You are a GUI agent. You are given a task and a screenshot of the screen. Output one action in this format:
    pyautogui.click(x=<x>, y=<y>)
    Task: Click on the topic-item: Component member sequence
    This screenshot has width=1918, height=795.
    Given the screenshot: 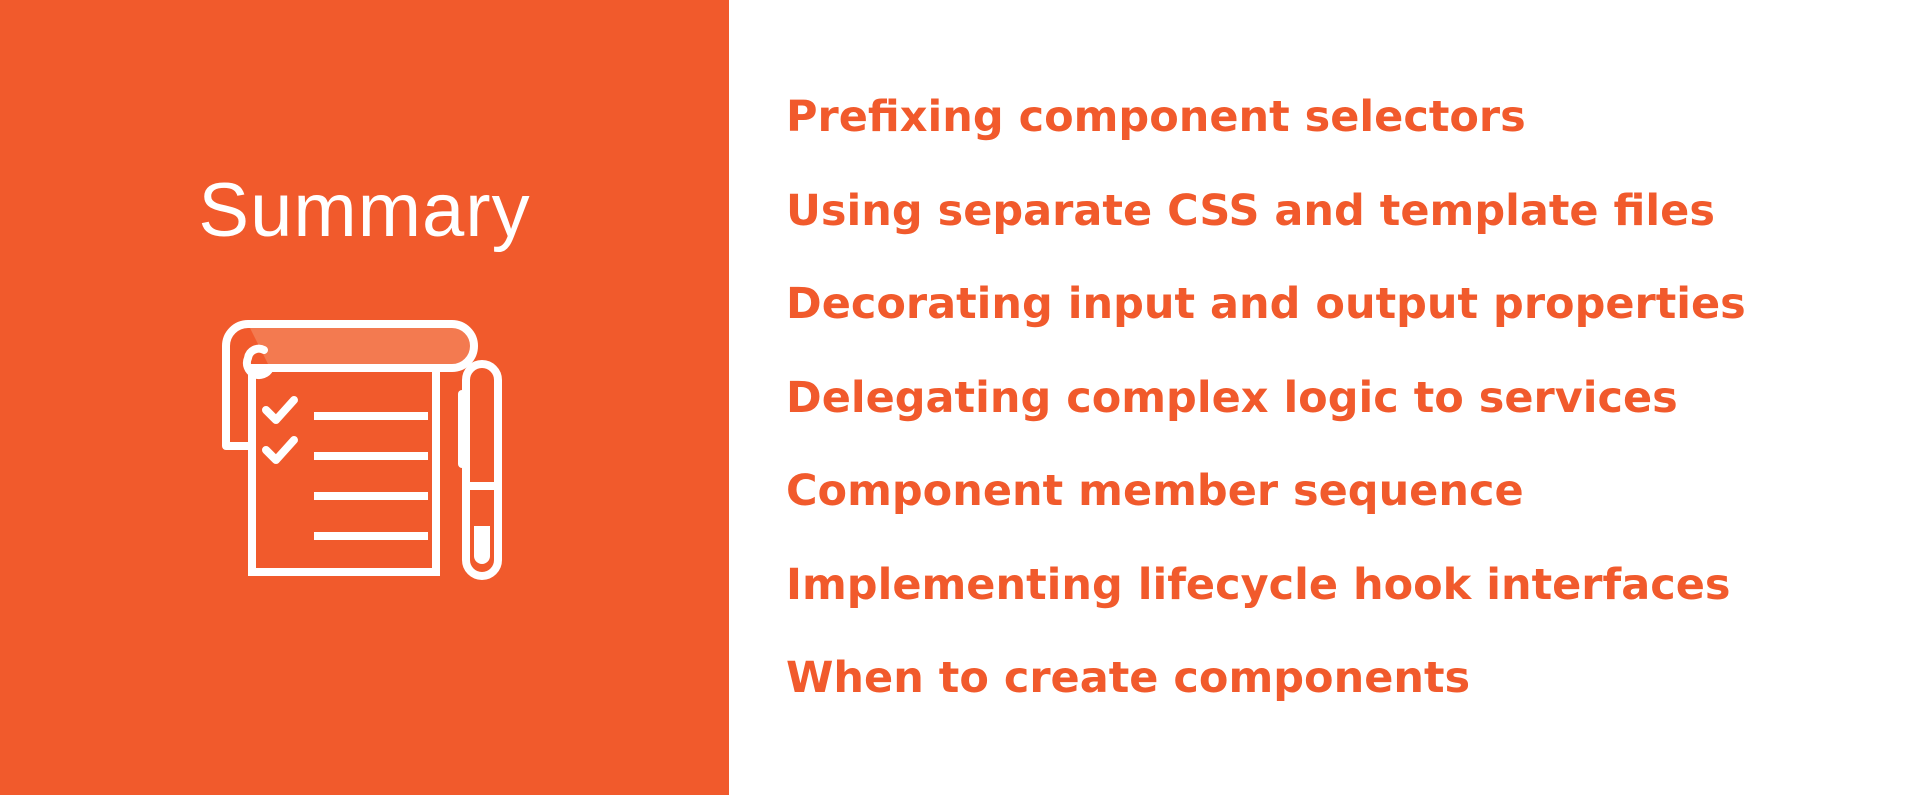 What is the action you would take?
    pyautogui.click(x=1155, y=491)
    